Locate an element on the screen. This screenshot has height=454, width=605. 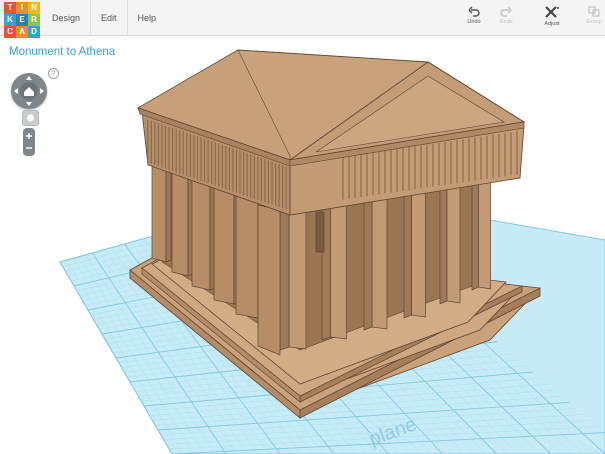
undo-icon is located at coordinates (474, 11).